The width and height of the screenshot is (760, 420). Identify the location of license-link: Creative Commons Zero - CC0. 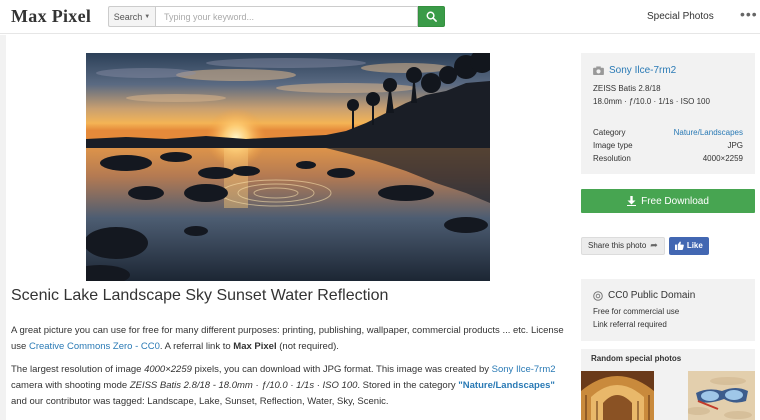
(94, 346).